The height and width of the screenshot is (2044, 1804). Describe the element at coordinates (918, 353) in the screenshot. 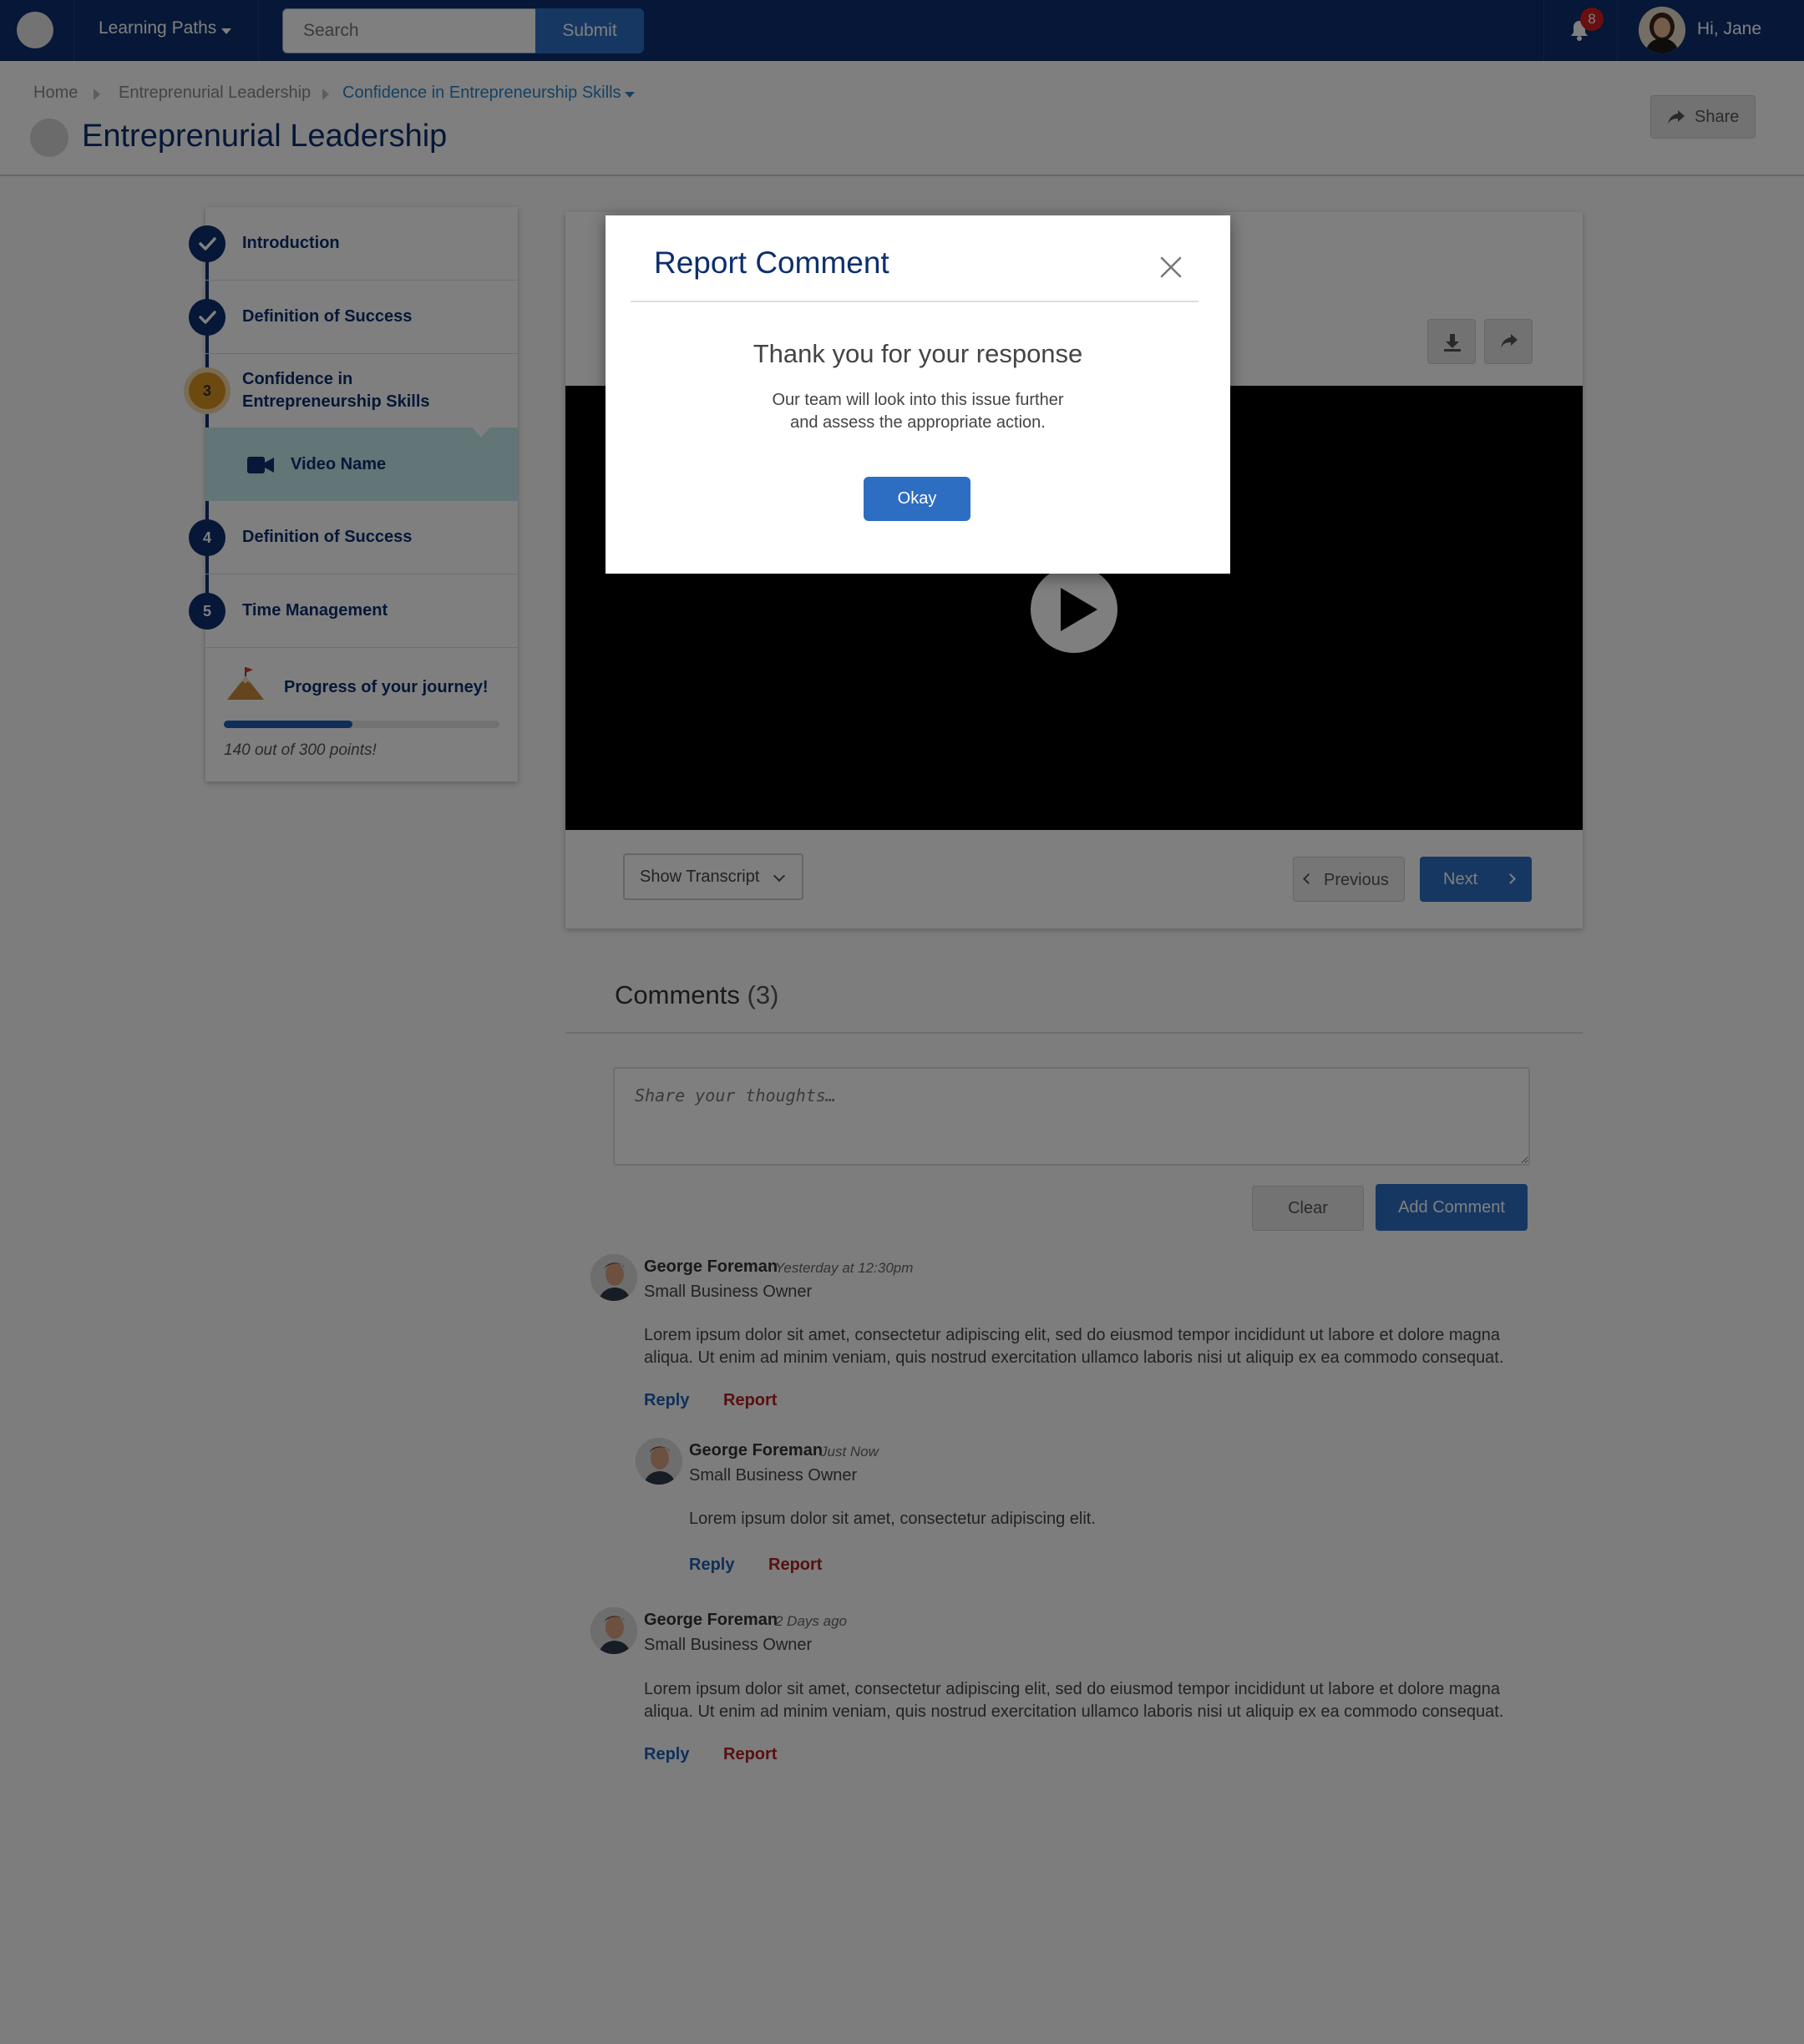

I see `dialog-heading: Thank you for your response` at that location.